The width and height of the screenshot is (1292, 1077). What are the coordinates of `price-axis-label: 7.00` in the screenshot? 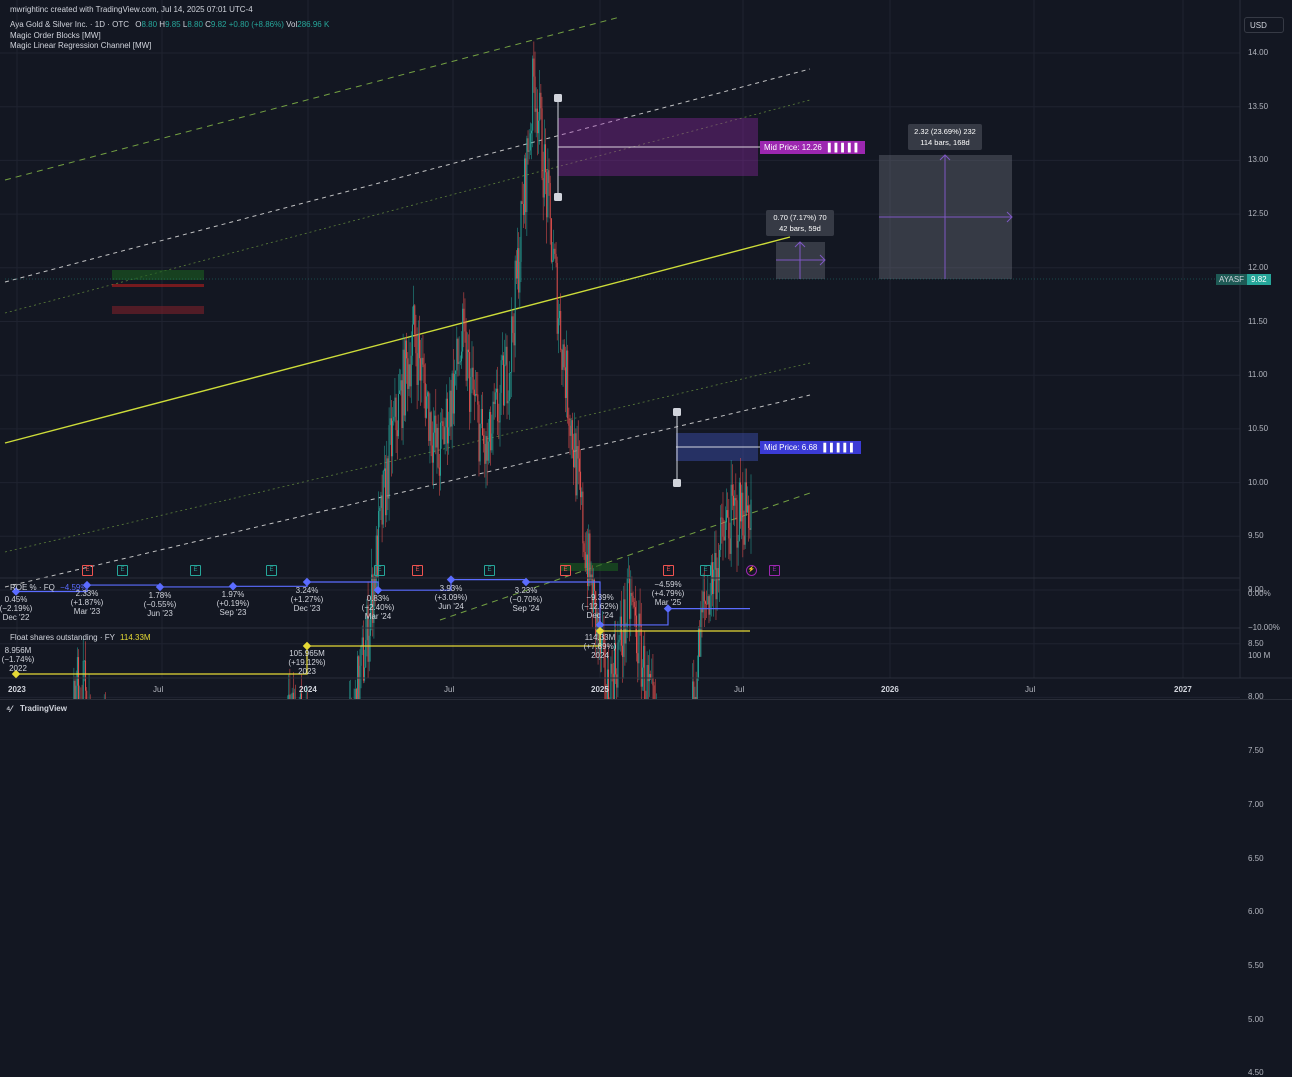 It's located at (1256, 804).